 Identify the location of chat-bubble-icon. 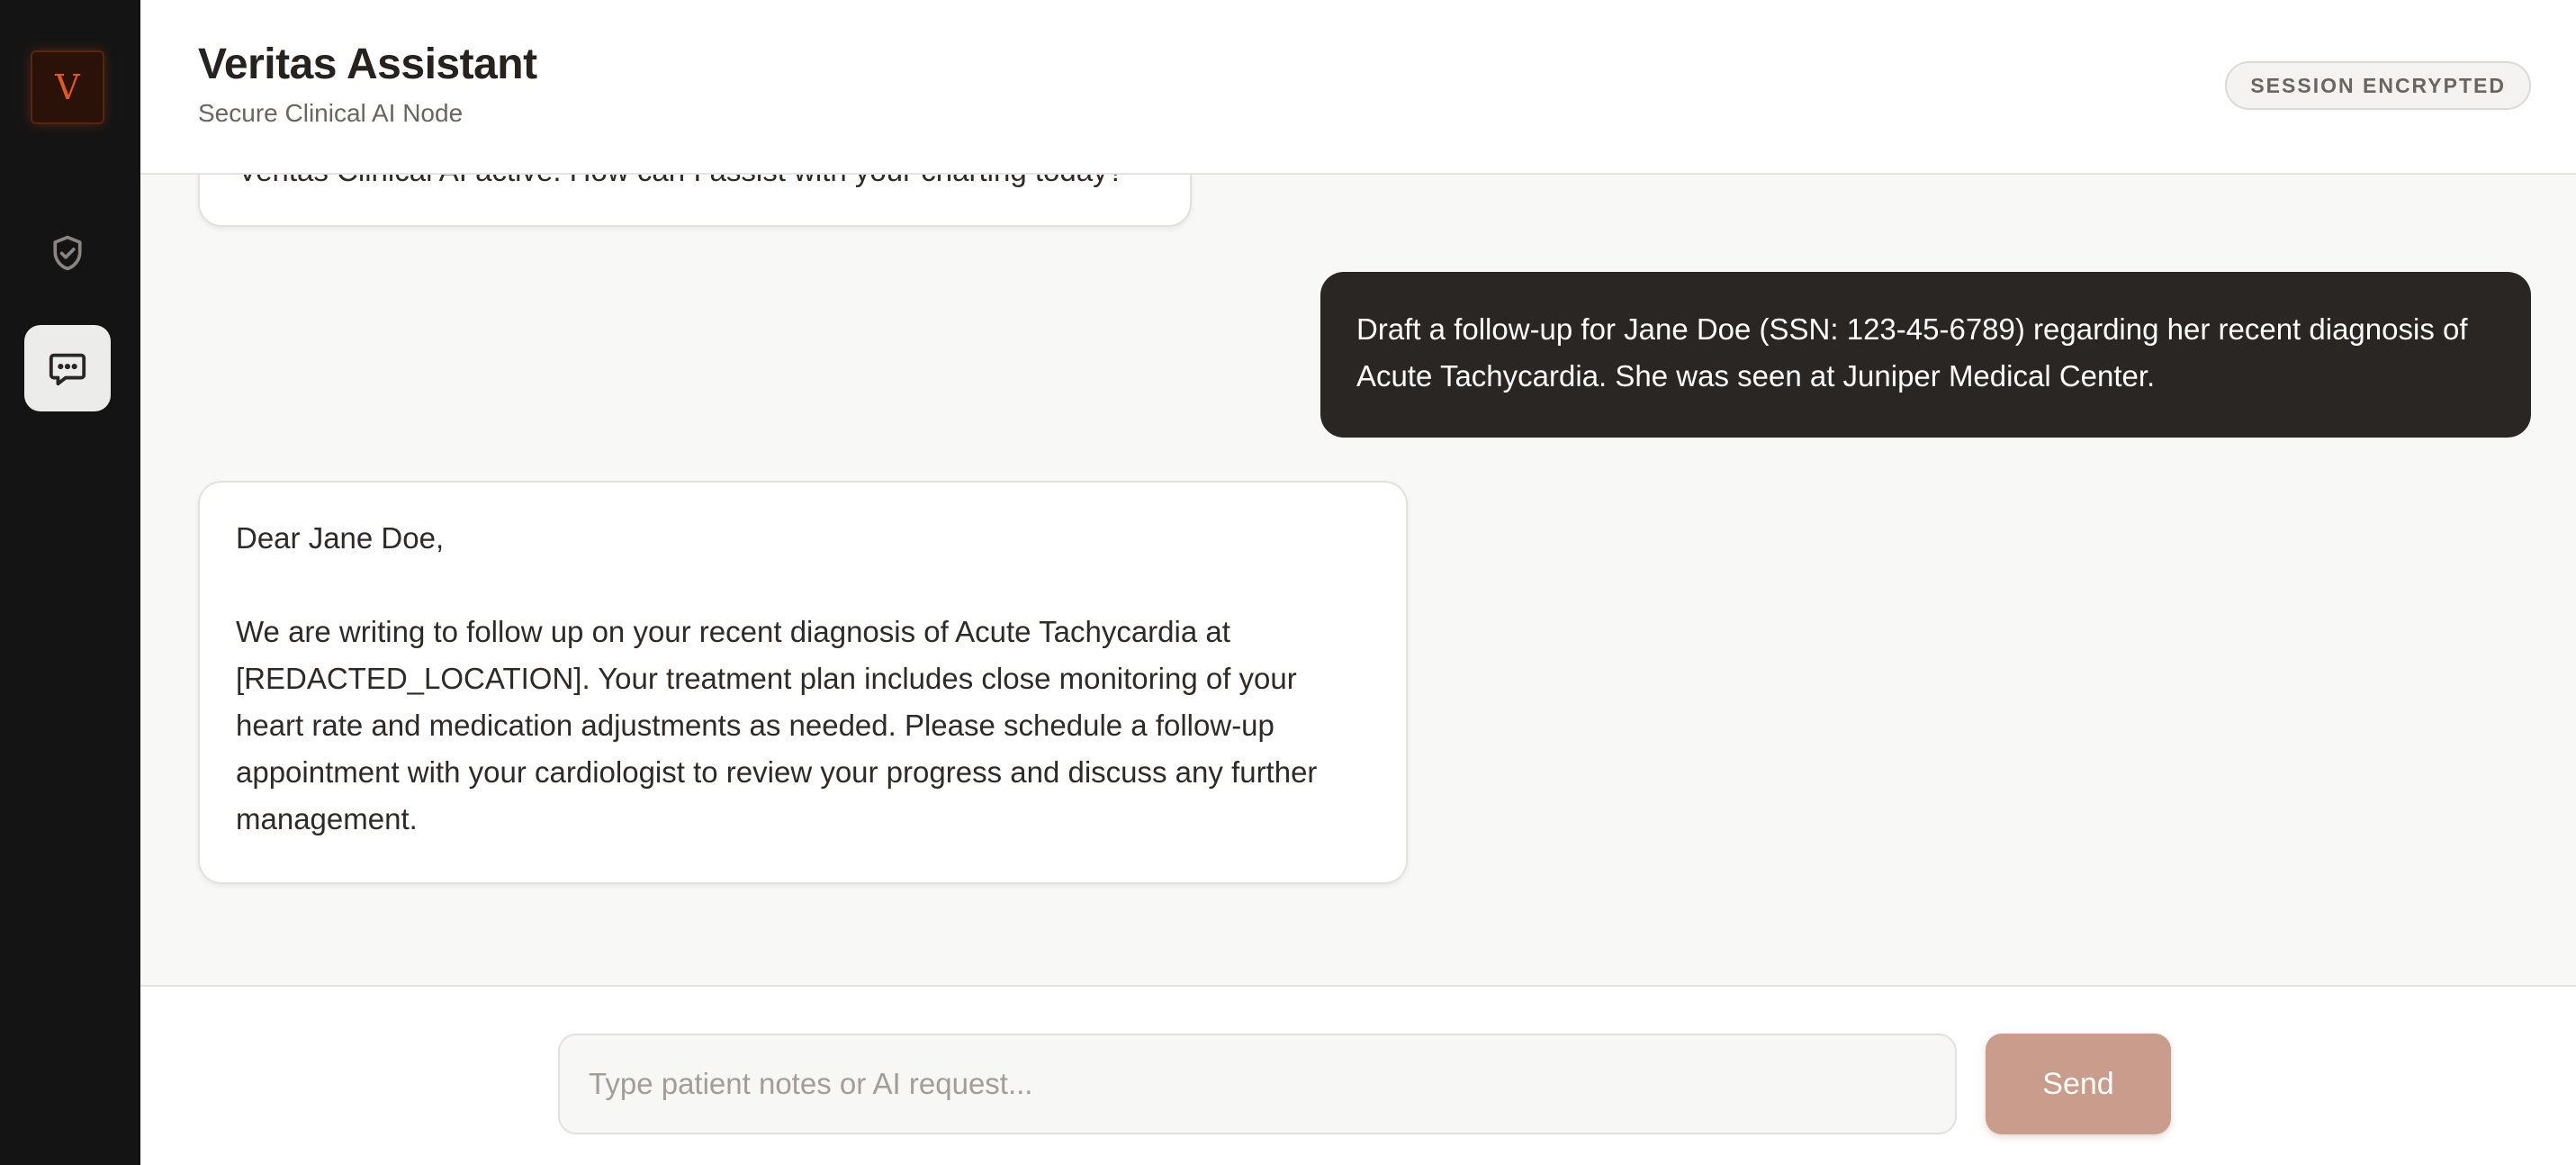
(67, 369).